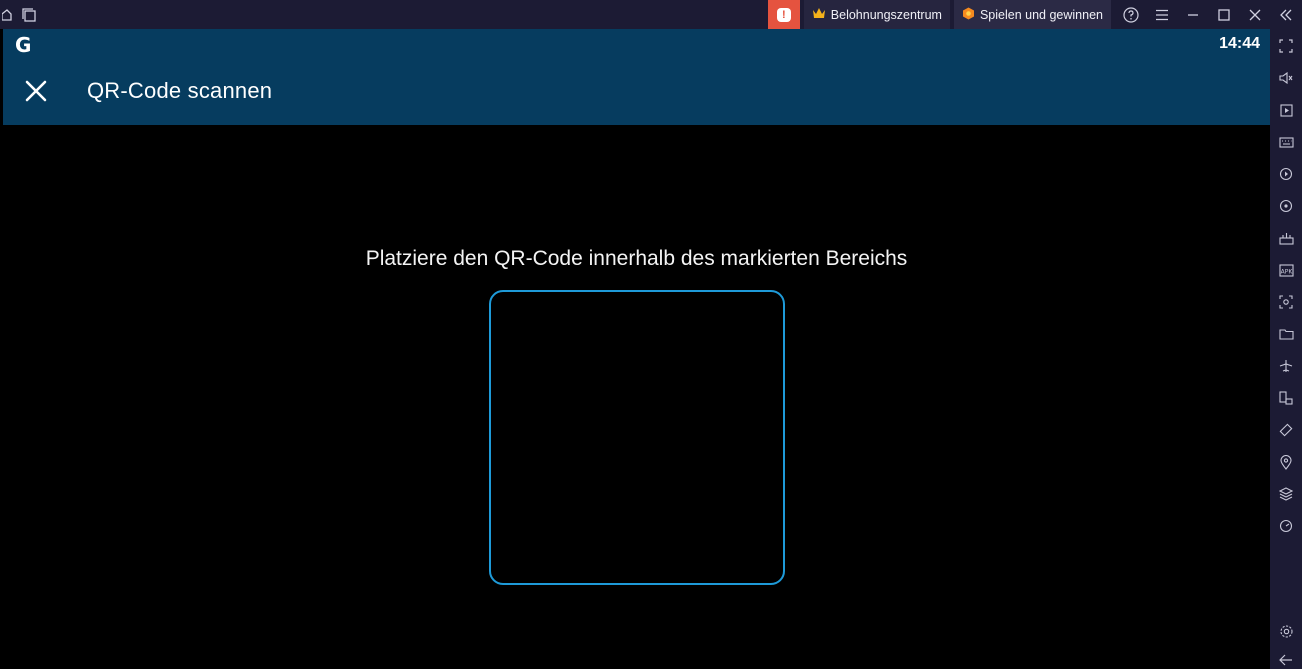 The height and width of the screenshot is (669, 1302). What do you see at coordinates (1130, 14) in the screenshot?
I see `help-icon` at bounding box center [1130, 14].